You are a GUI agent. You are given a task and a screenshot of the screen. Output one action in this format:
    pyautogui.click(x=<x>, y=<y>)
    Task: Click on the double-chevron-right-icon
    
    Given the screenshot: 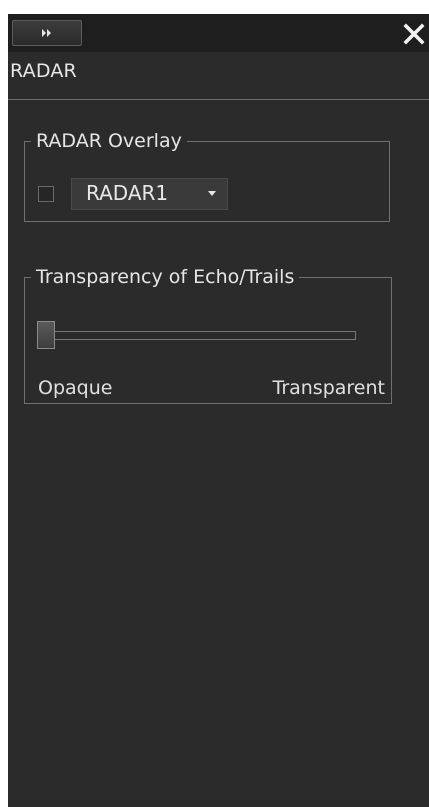 What is the action you would take?
    pyautogui.click(x=46, y=33)
    